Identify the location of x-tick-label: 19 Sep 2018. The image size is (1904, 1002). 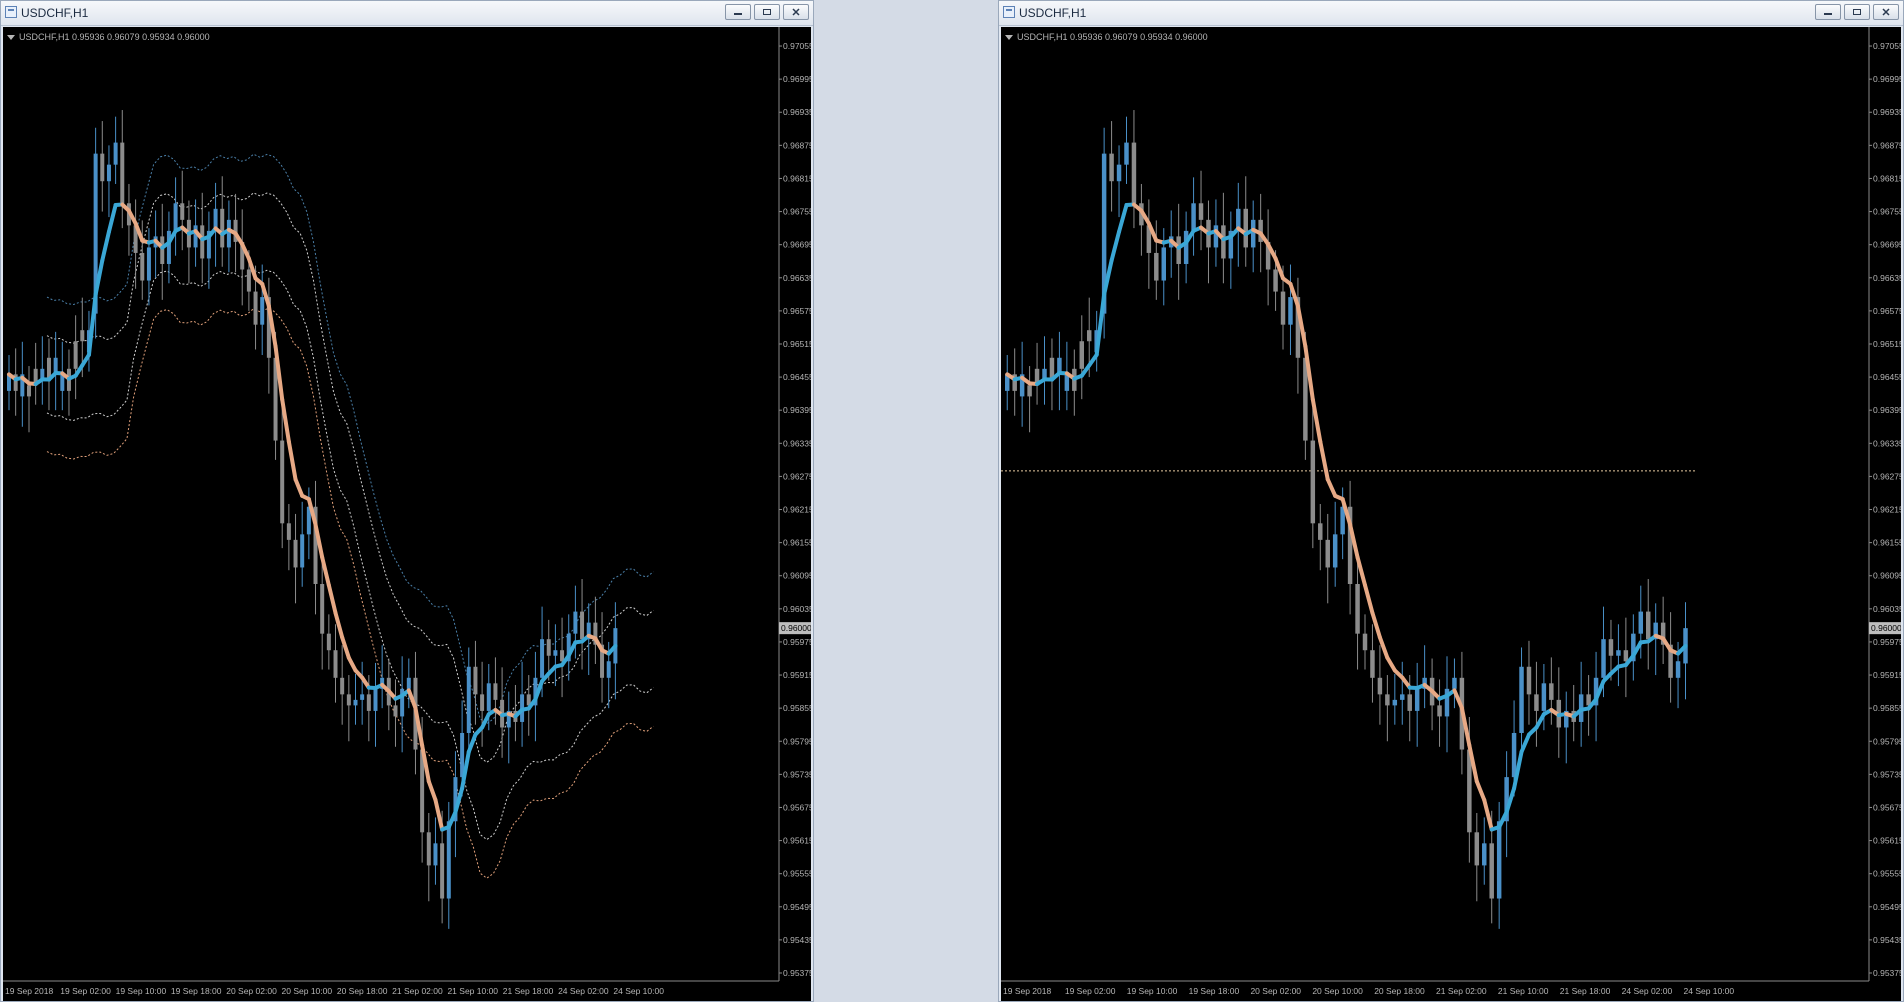
(1027, 991).